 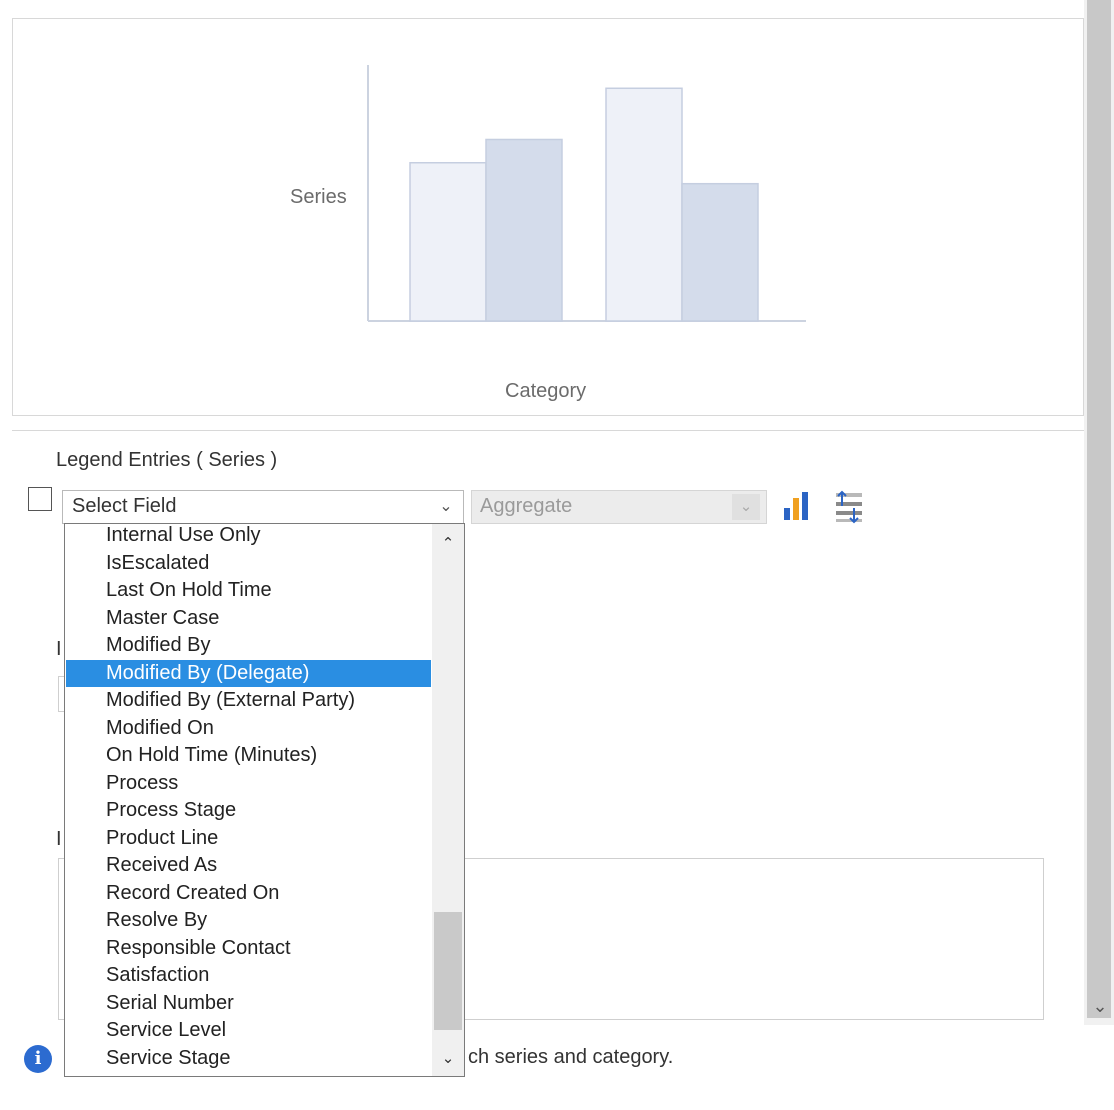 I want to click on dropdown-item: Received As, so click(x=248, y=865).